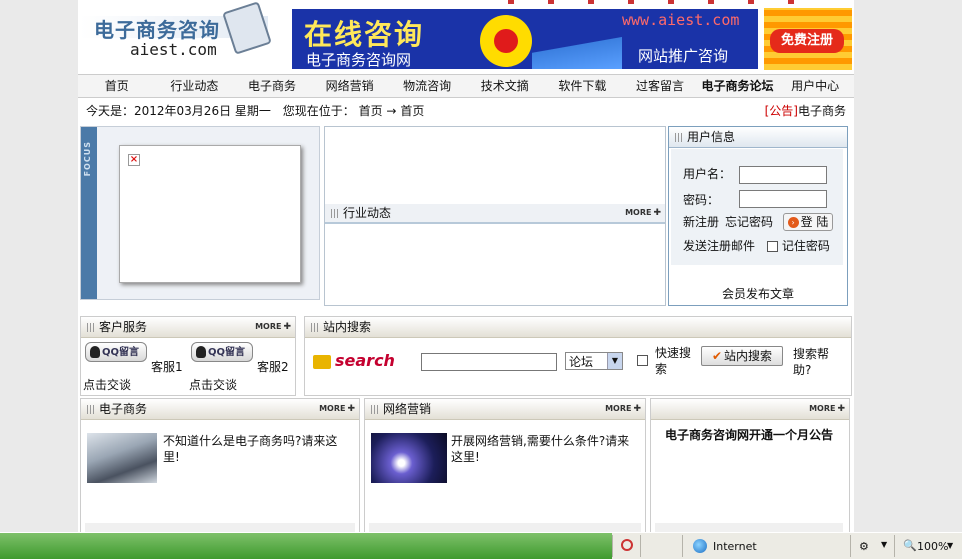 The image size is (962, 559). I want to click on ecommerce-article-link: 不知道什么是电子商务吗?请来这里!, so click(253, 449).